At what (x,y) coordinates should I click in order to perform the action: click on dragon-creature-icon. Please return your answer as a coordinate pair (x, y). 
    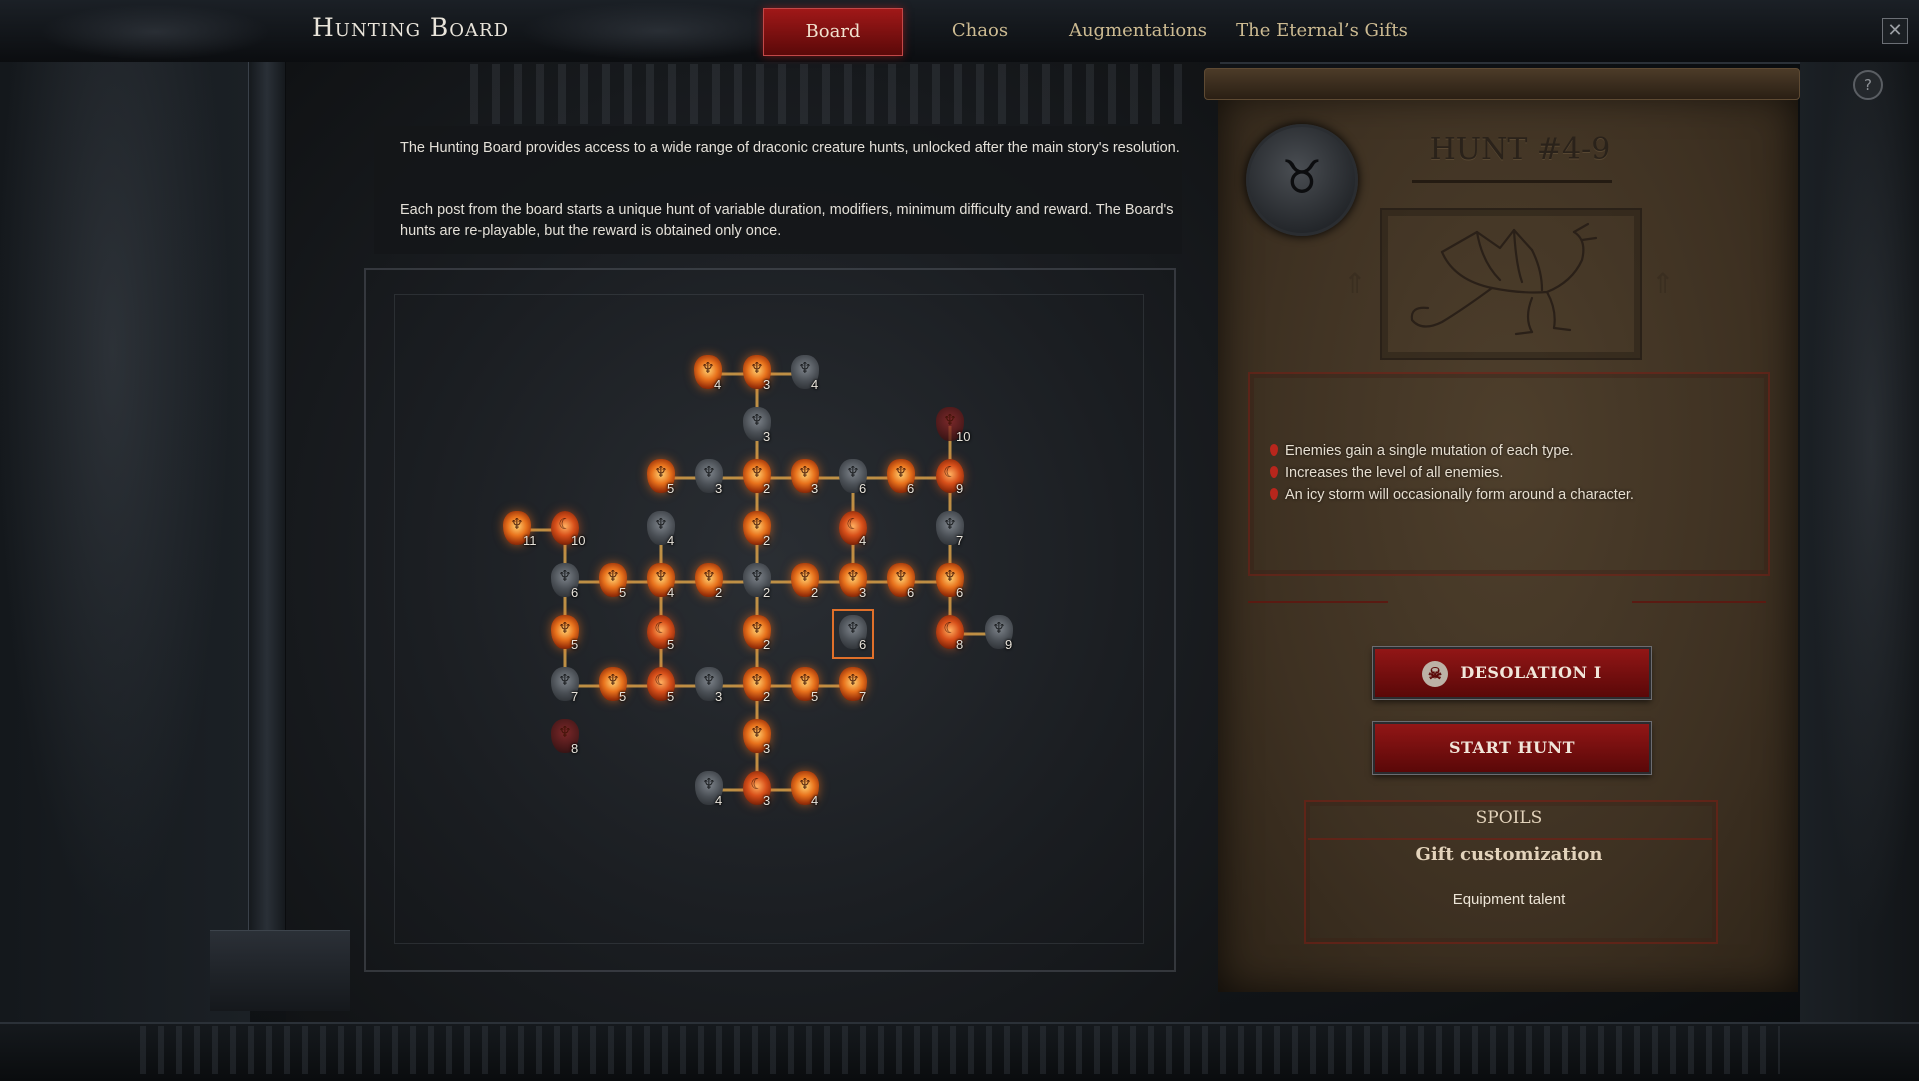
    Looking at the image, I should click on (1504, 279).